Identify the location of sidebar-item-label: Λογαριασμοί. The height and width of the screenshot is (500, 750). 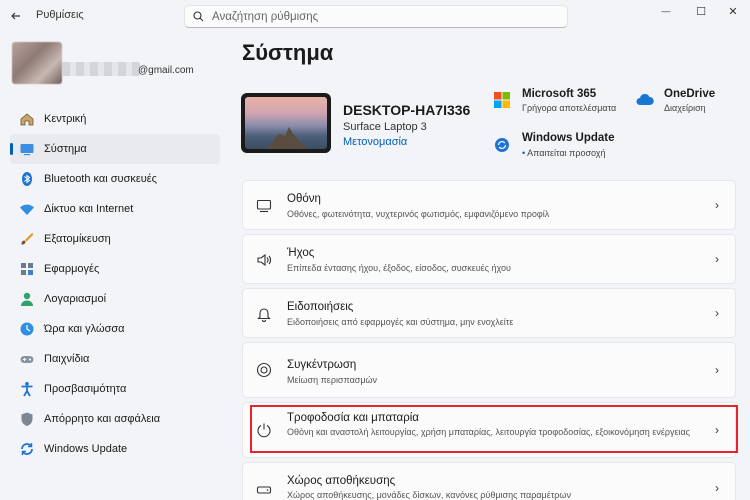
(75, 299).